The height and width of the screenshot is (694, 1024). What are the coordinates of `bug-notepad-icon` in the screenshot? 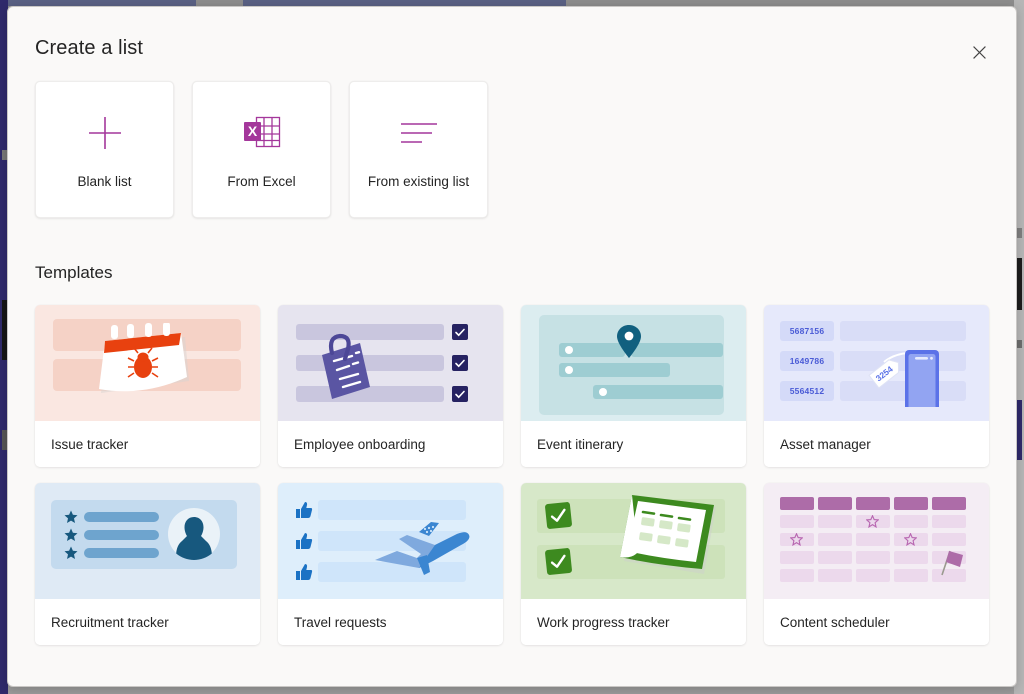 It's located at (144, 358).